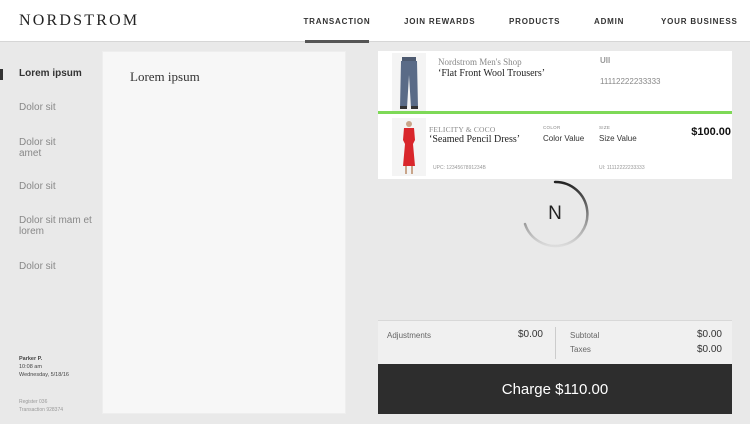  I want to click on item1-name: ‘Flat Front Wool Trousers’, so click(492, 73).